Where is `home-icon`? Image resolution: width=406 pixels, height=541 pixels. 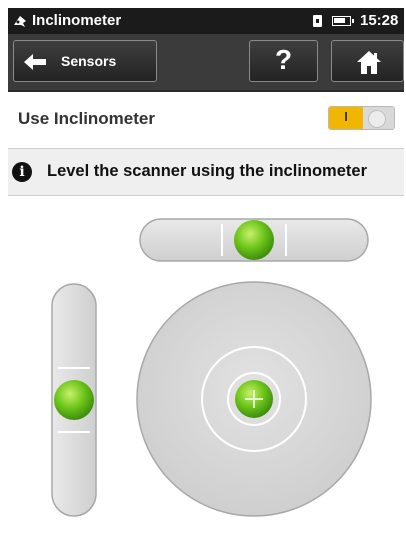
home-icon is located at coordinates (369, 62).